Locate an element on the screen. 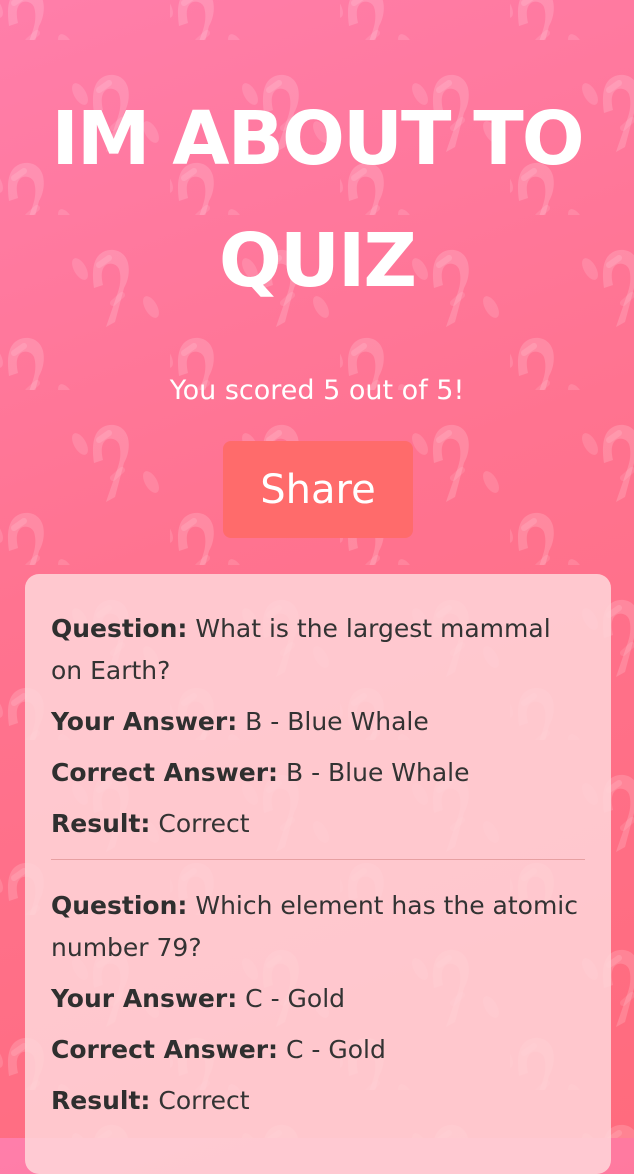 This screenshot has width=634, height=1174. page-title: IM ABOUT TO QUIZ is located at coordinates (317, 200).